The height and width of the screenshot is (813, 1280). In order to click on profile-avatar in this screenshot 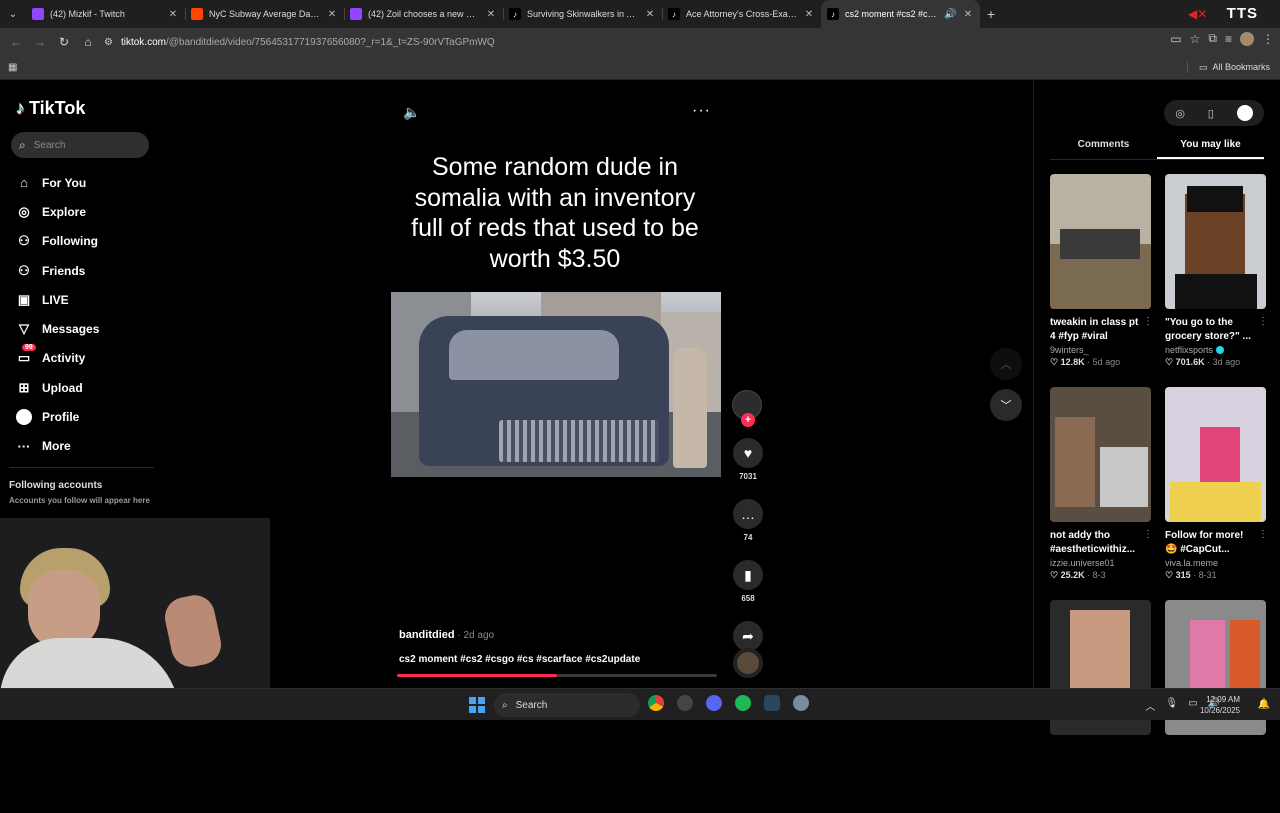, I will do `click(1247, 38)`.